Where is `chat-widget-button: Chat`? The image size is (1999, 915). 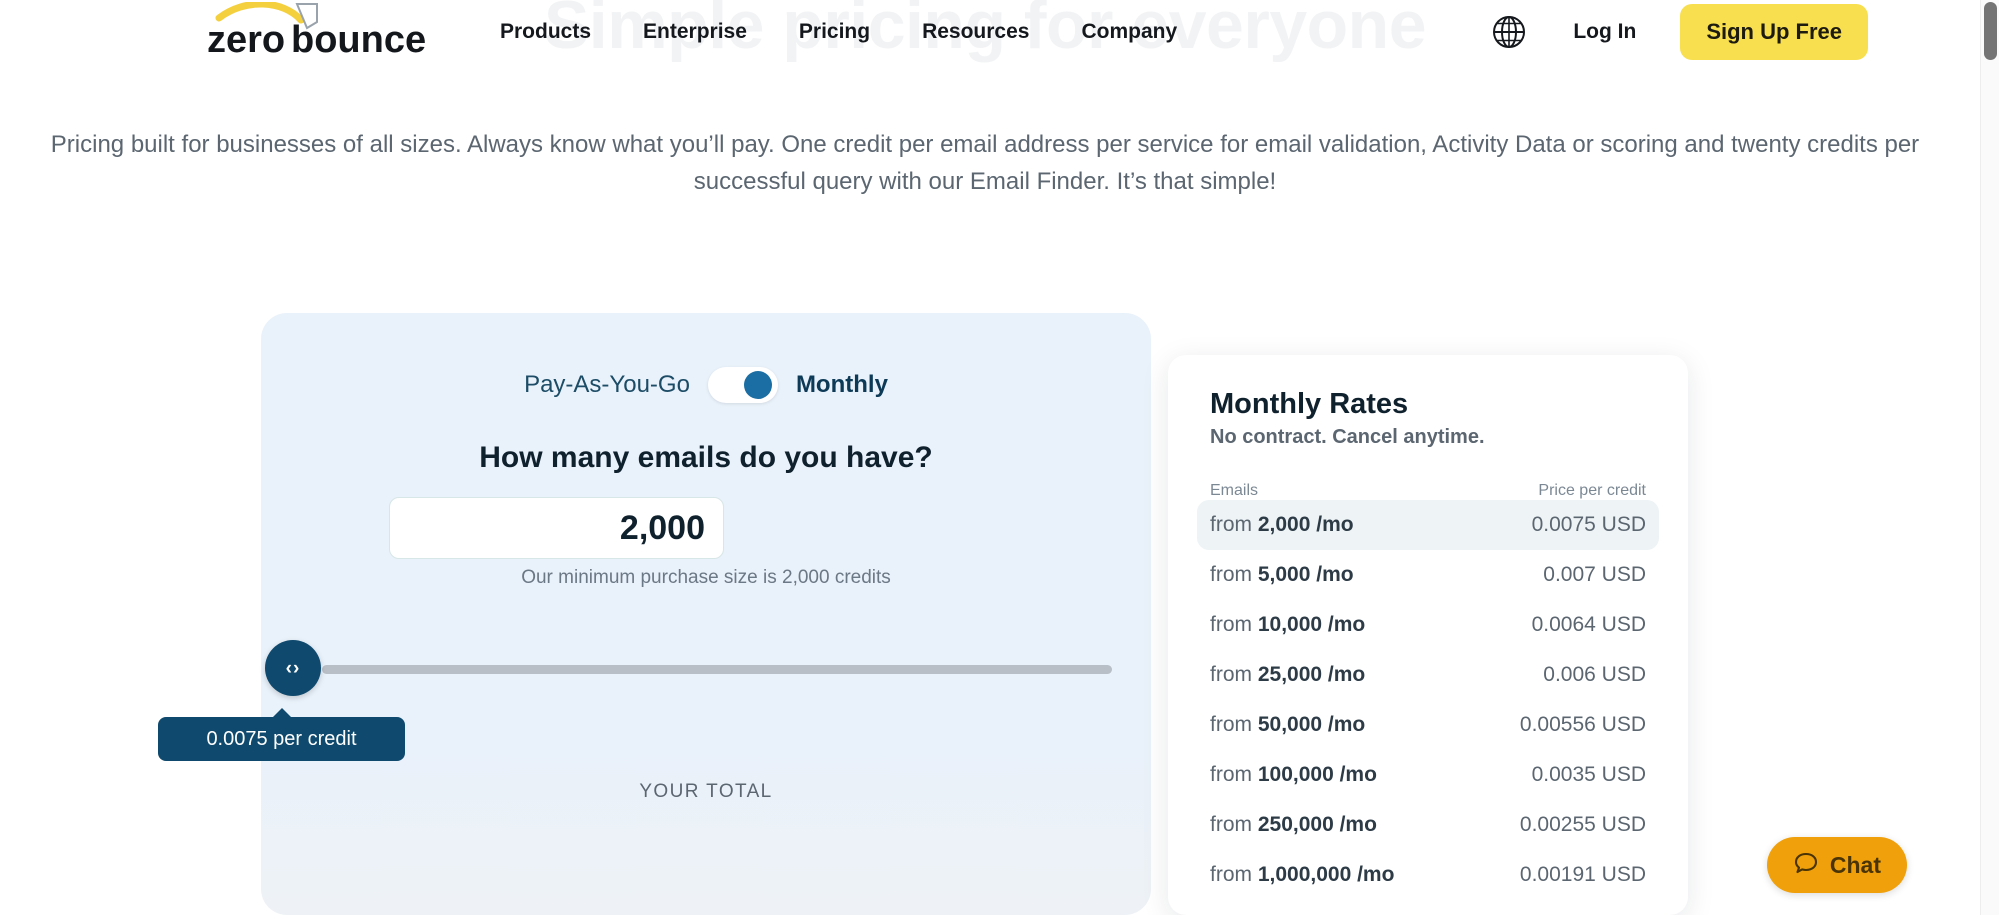
chat-widget-button: Chat is located at coordinates (1836, 865).